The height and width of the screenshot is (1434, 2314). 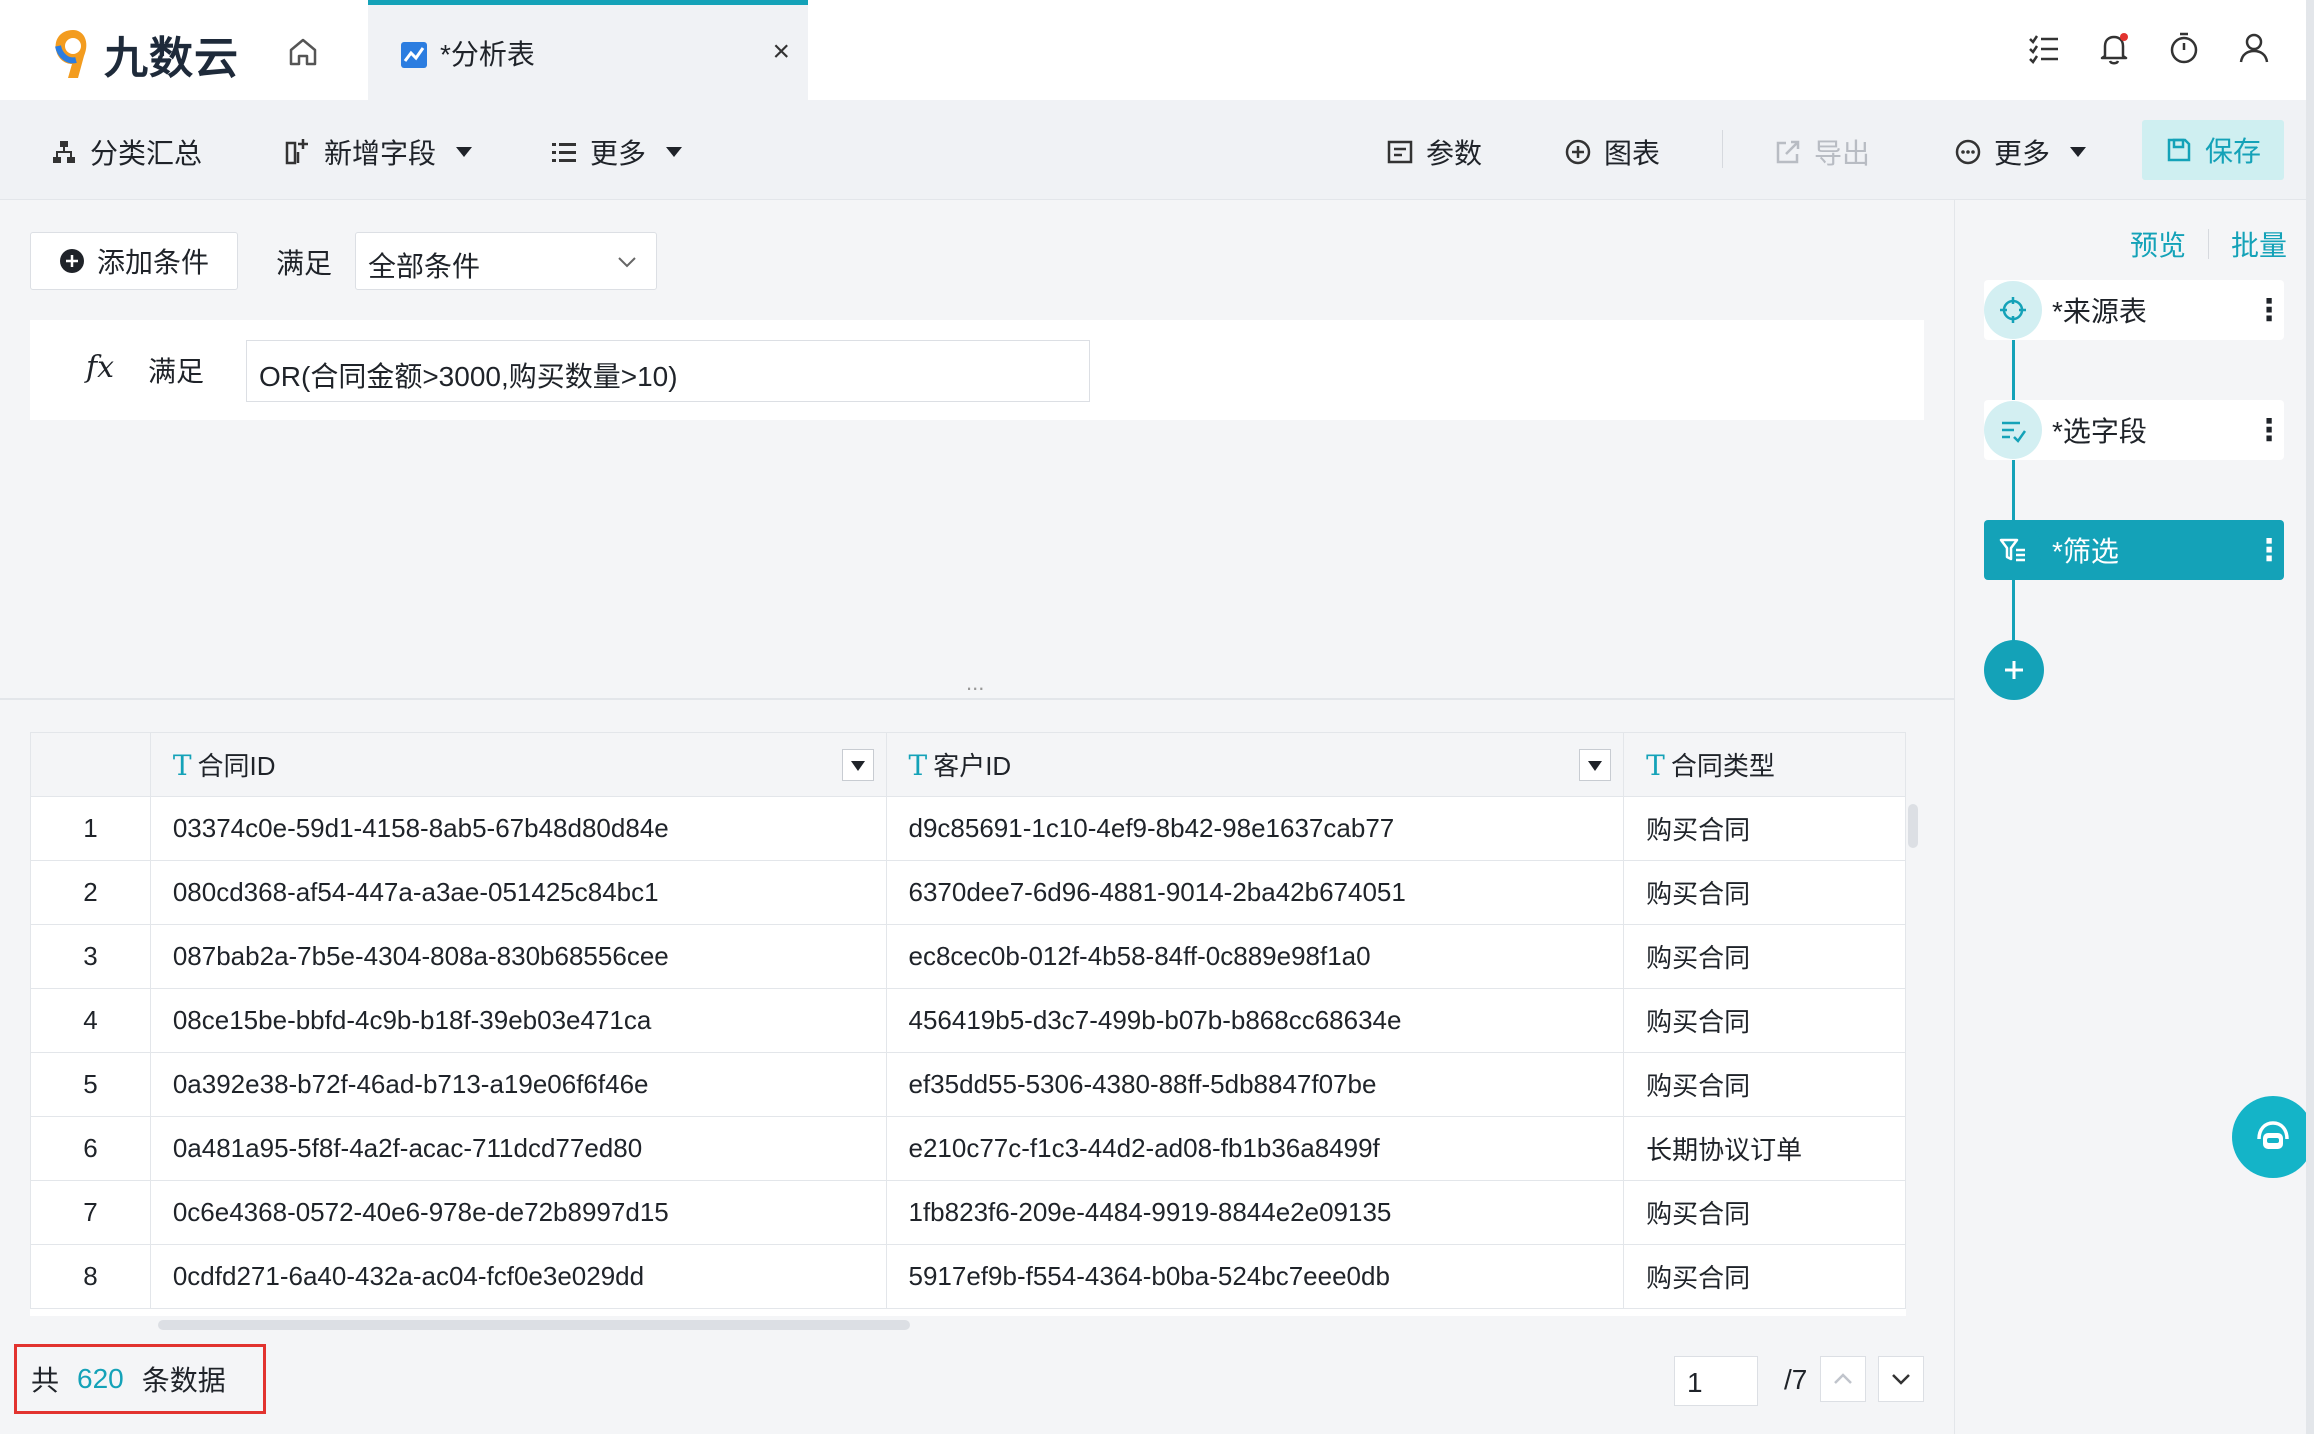 I want to click on formula-satisfy-label: 满足, so click(x=176, y=371).